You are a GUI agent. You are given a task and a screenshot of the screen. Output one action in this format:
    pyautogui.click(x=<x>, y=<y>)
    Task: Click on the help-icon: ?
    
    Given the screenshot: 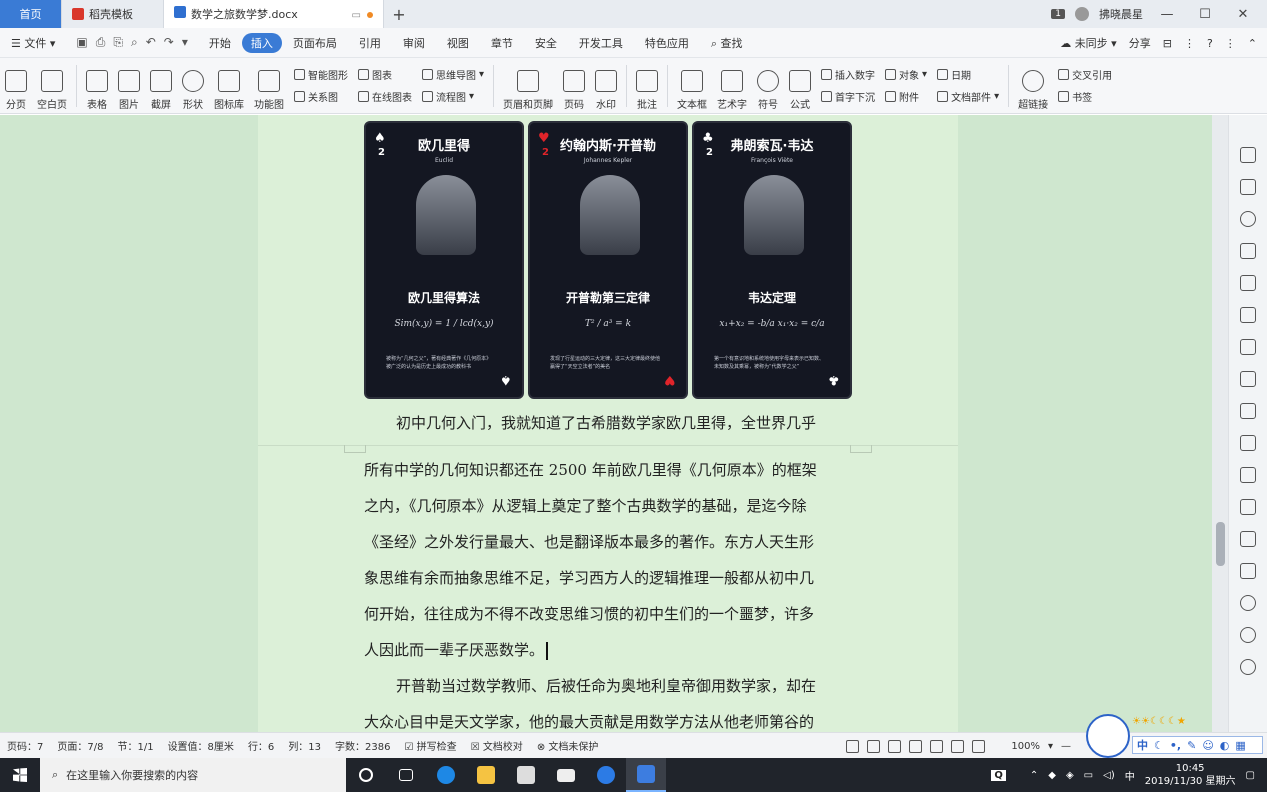 What is the action you would take?
    pyautogui.click(x=1210, y=43)
    